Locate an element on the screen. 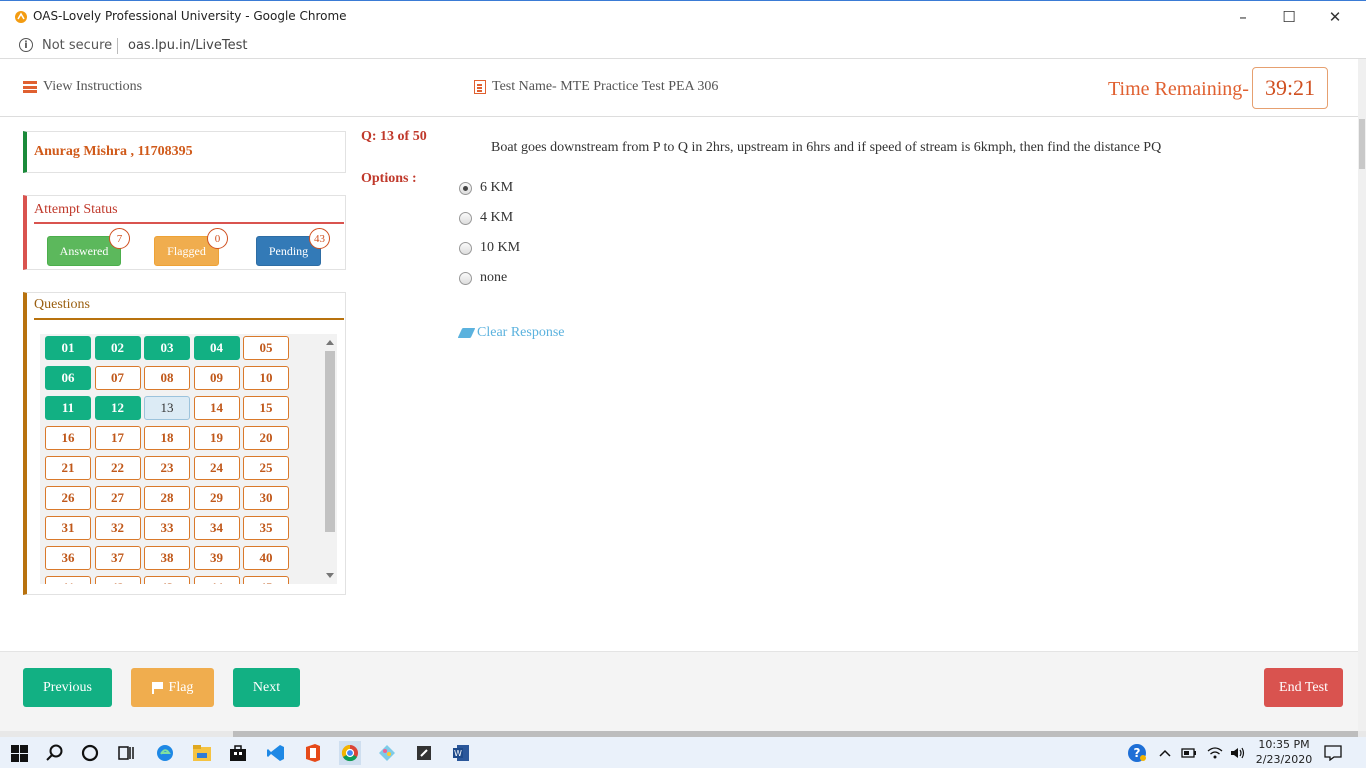  question-button-07: 07 is located at coordinates (117, 378).